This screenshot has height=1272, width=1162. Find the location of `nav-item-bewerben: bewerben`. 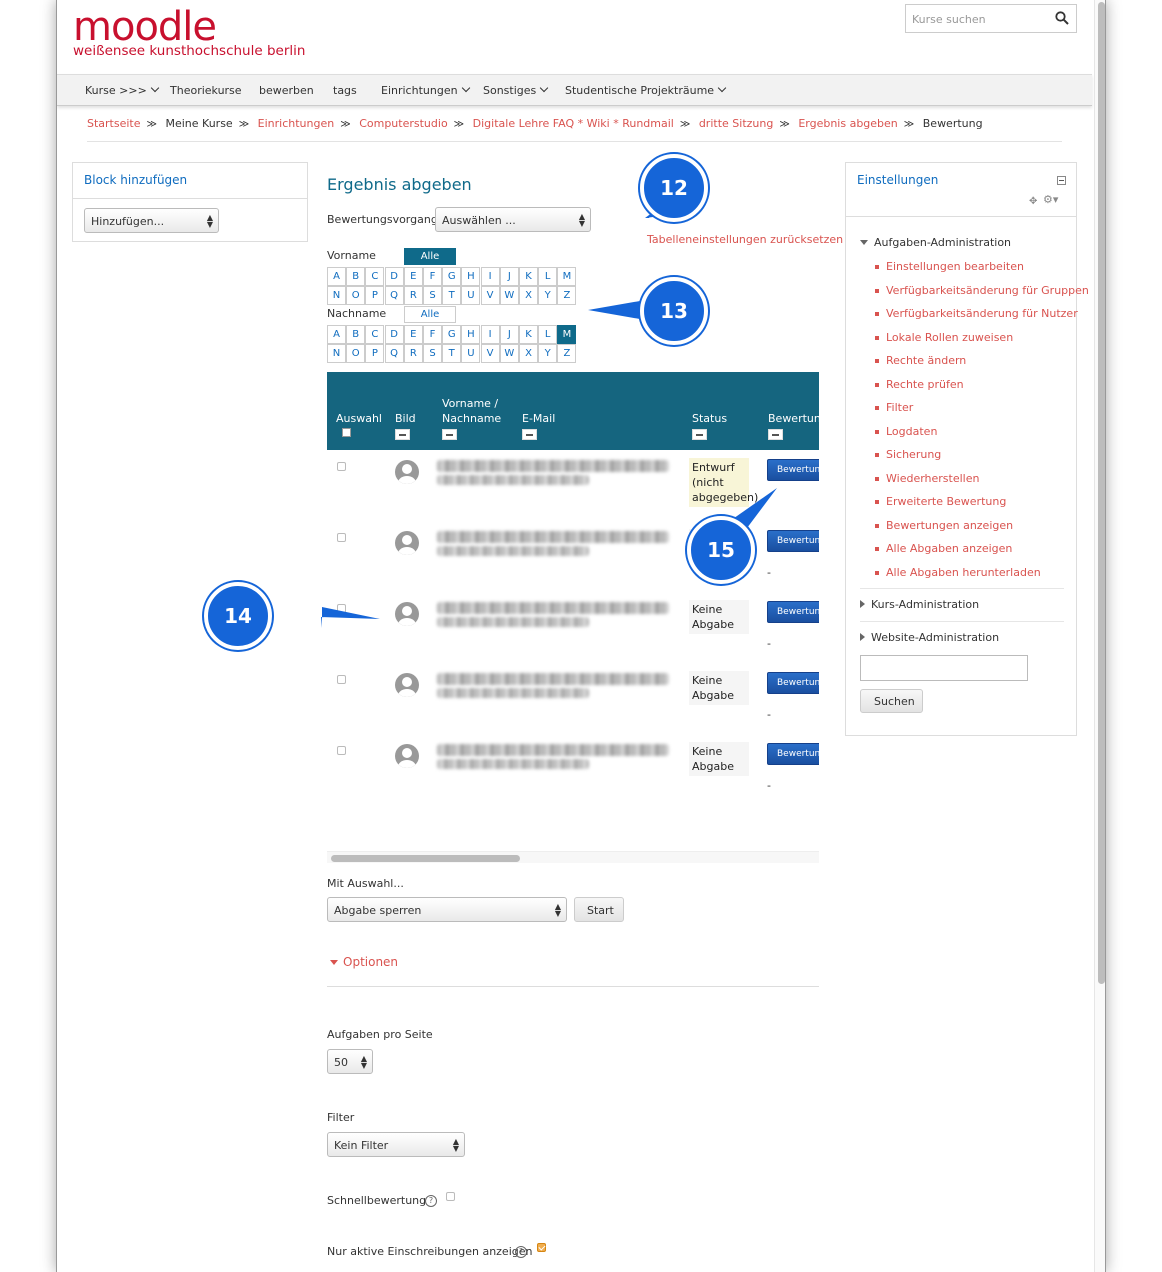

nav-item-bewerben: bewerben is located at coordinates (286, 90).